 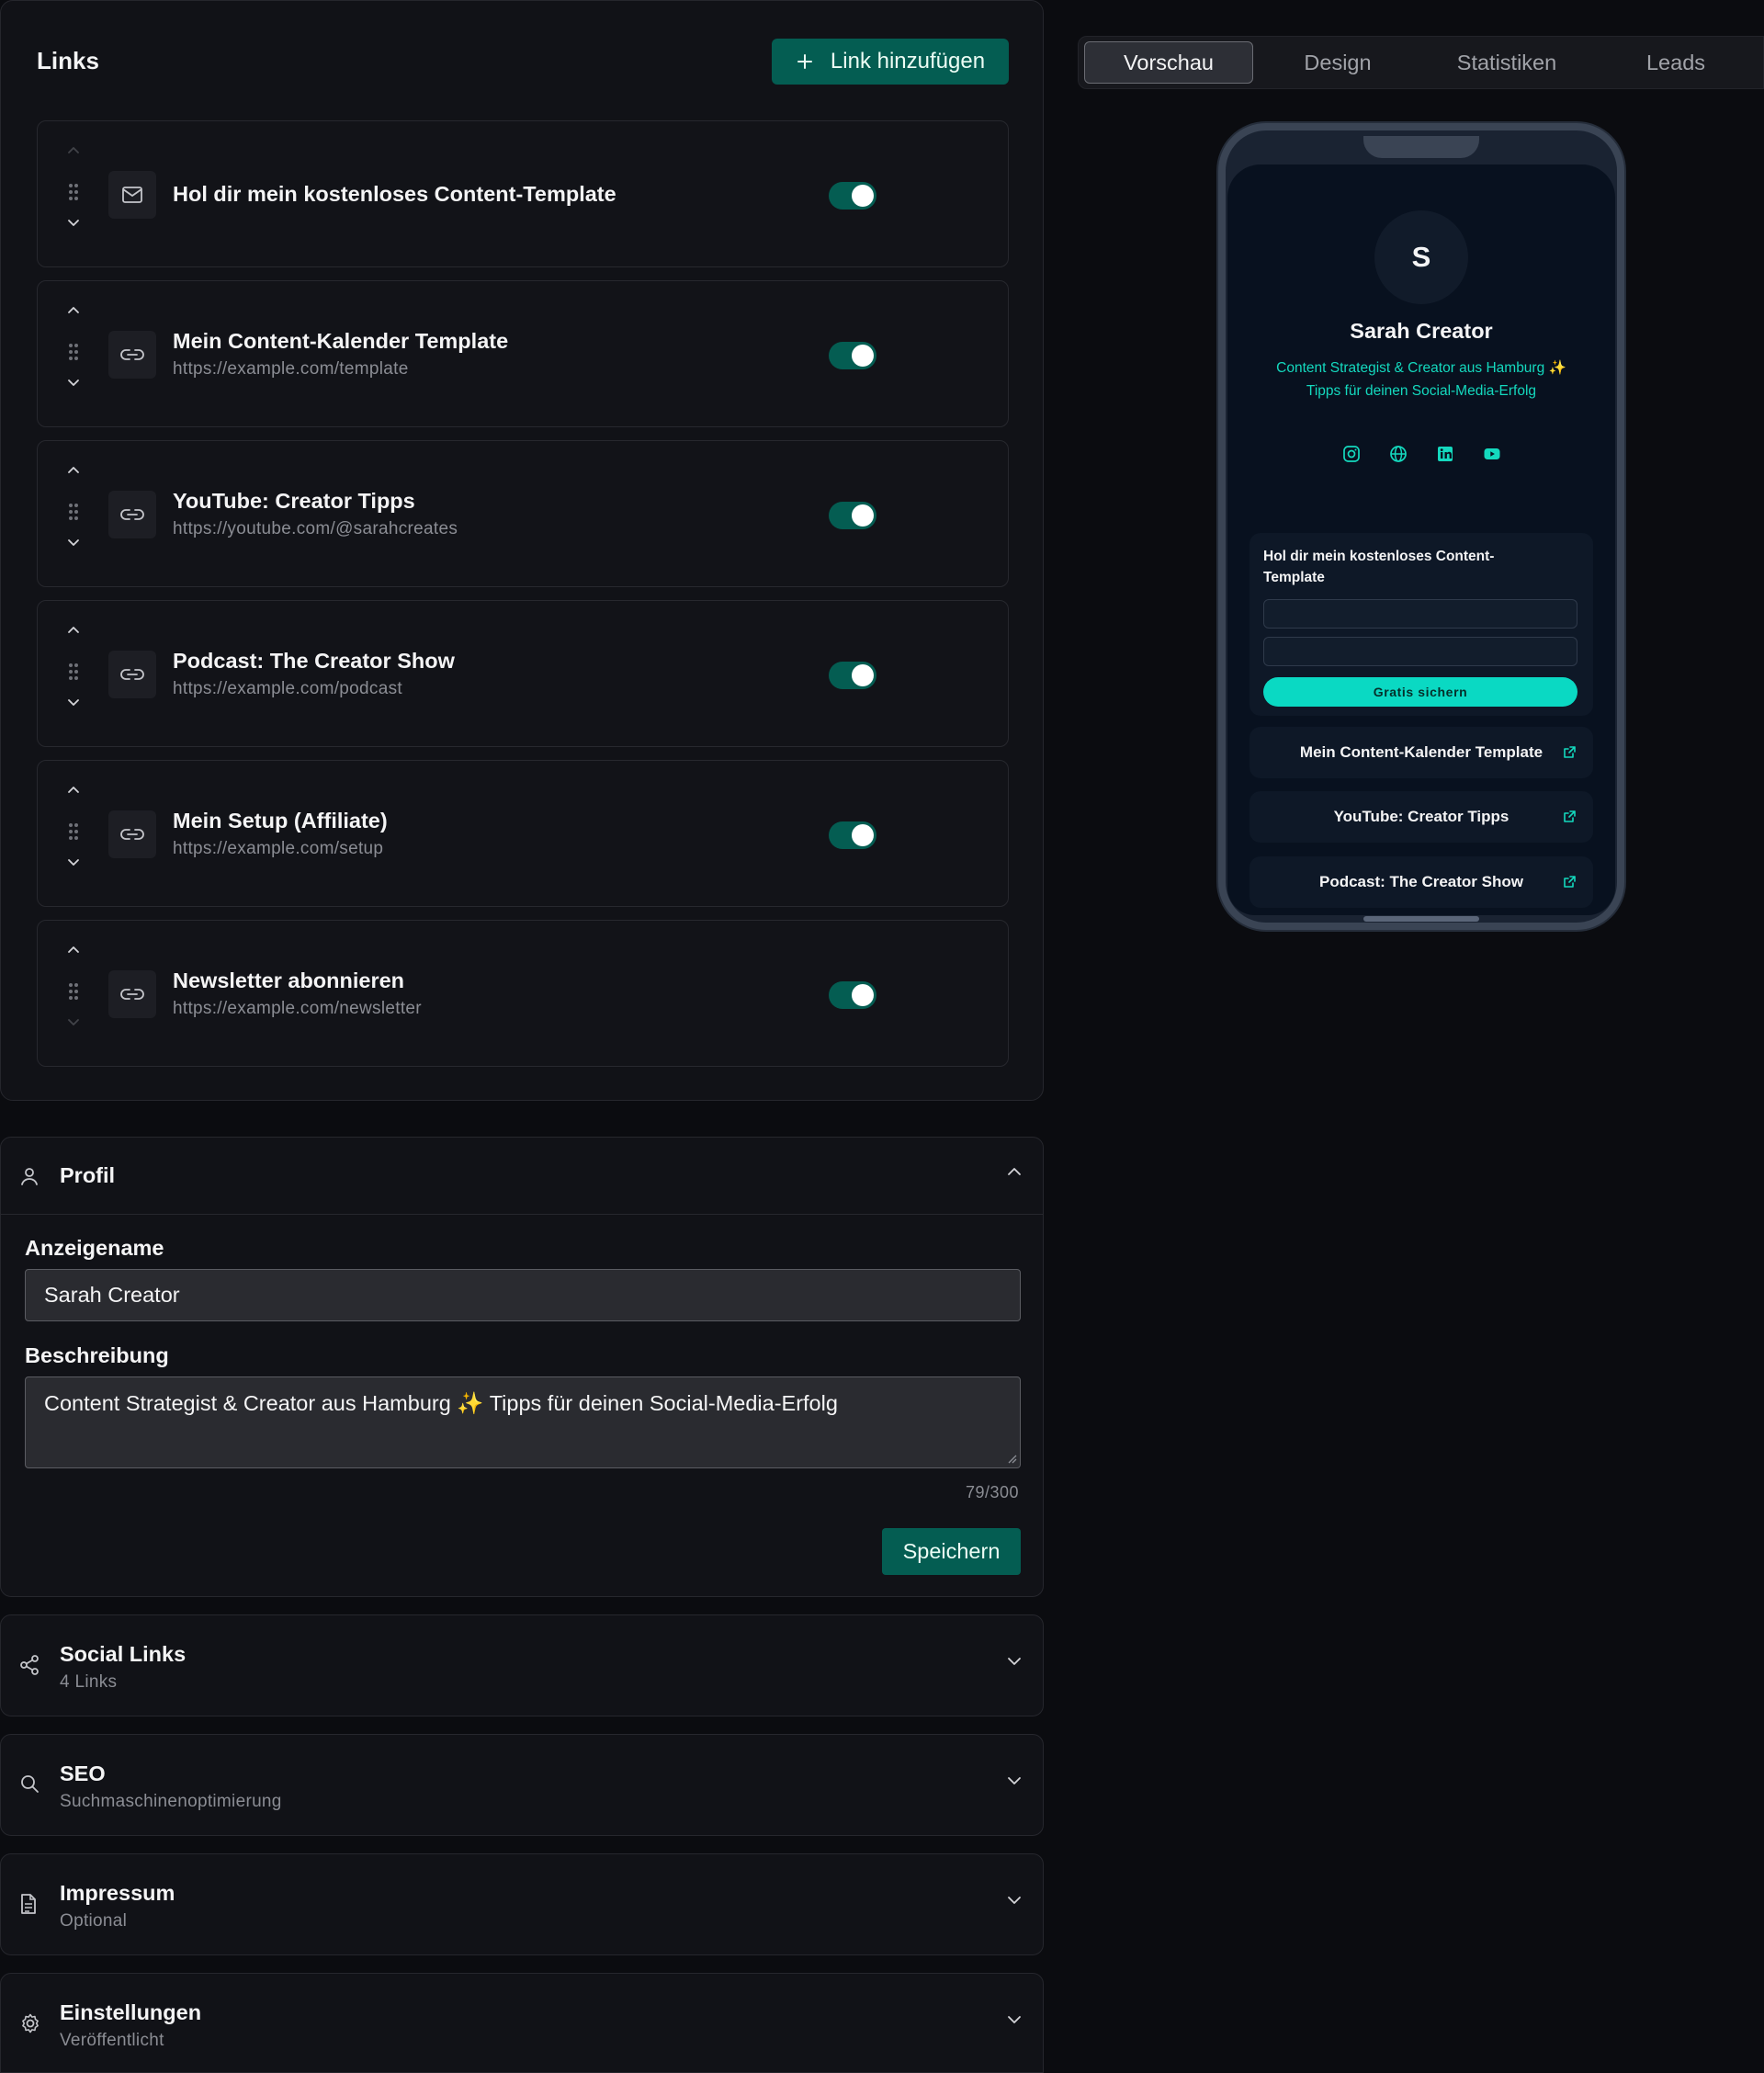 I want to click on link-url: https://example.com/setup, so click(x=278, y=848).